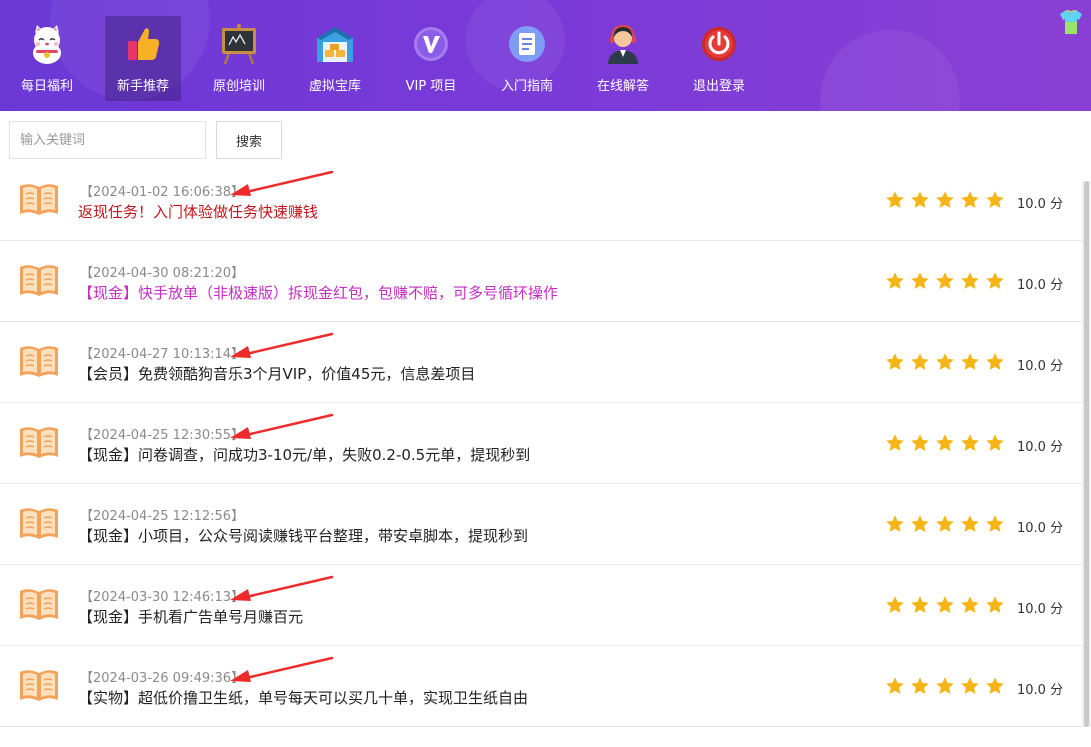  Describe the element at coordinates (162, 678) in the screenshot. I see `item-timestamp: 【2024-03-26 09:49:36】` at that location.